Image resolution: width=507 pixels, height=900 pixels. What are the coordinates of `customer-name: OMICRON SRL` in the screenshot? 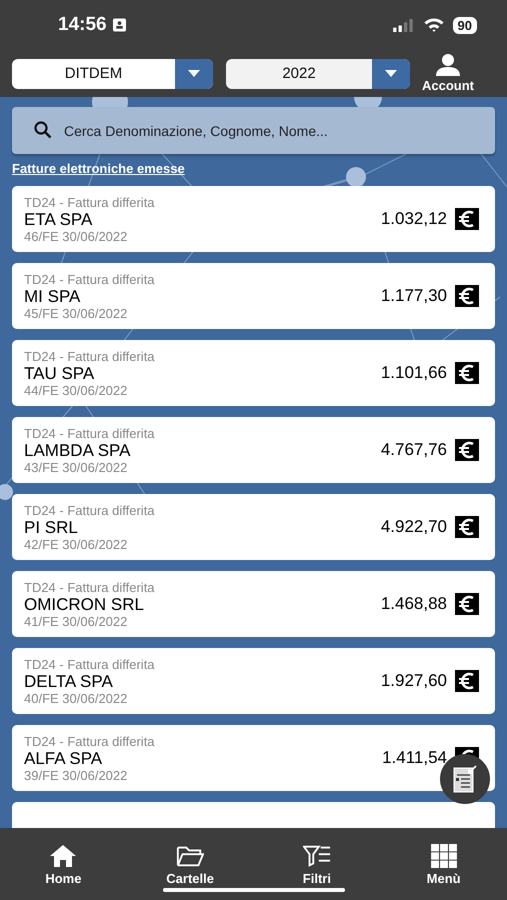 It's located at (84, 604).